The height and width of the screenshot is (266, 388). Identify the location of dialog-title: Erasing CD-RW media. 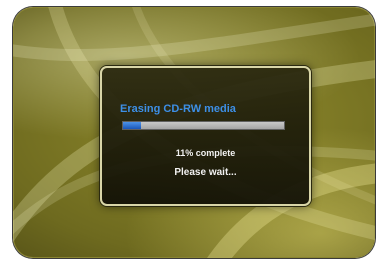
(178, 109).